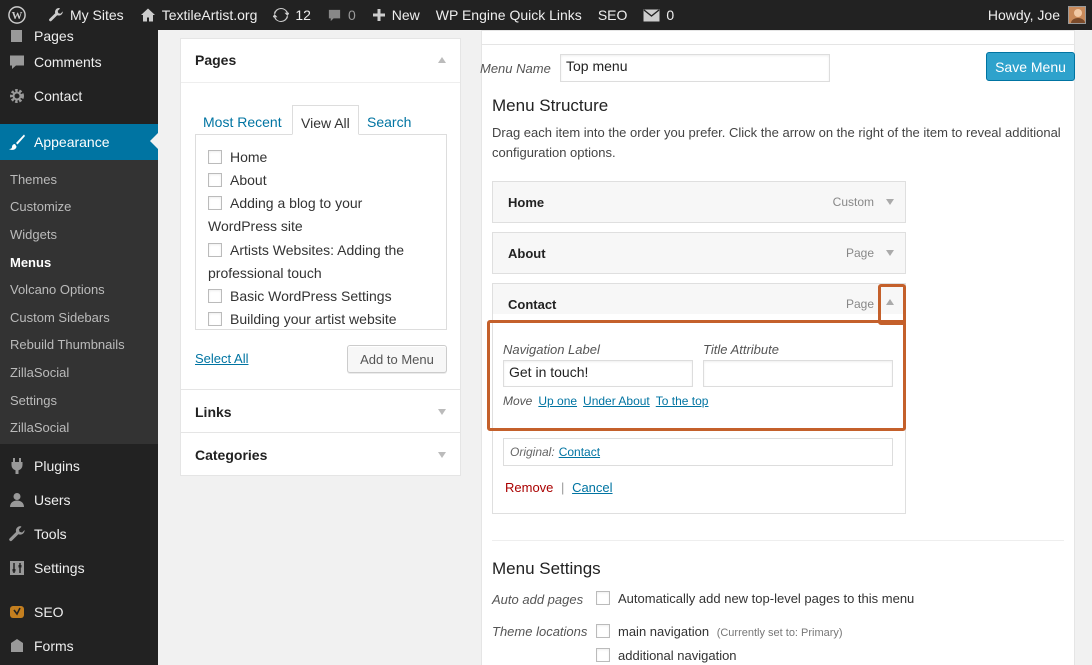  I want to click on wp-engine-label: WP Engine Quick Links, so click(508, 15).